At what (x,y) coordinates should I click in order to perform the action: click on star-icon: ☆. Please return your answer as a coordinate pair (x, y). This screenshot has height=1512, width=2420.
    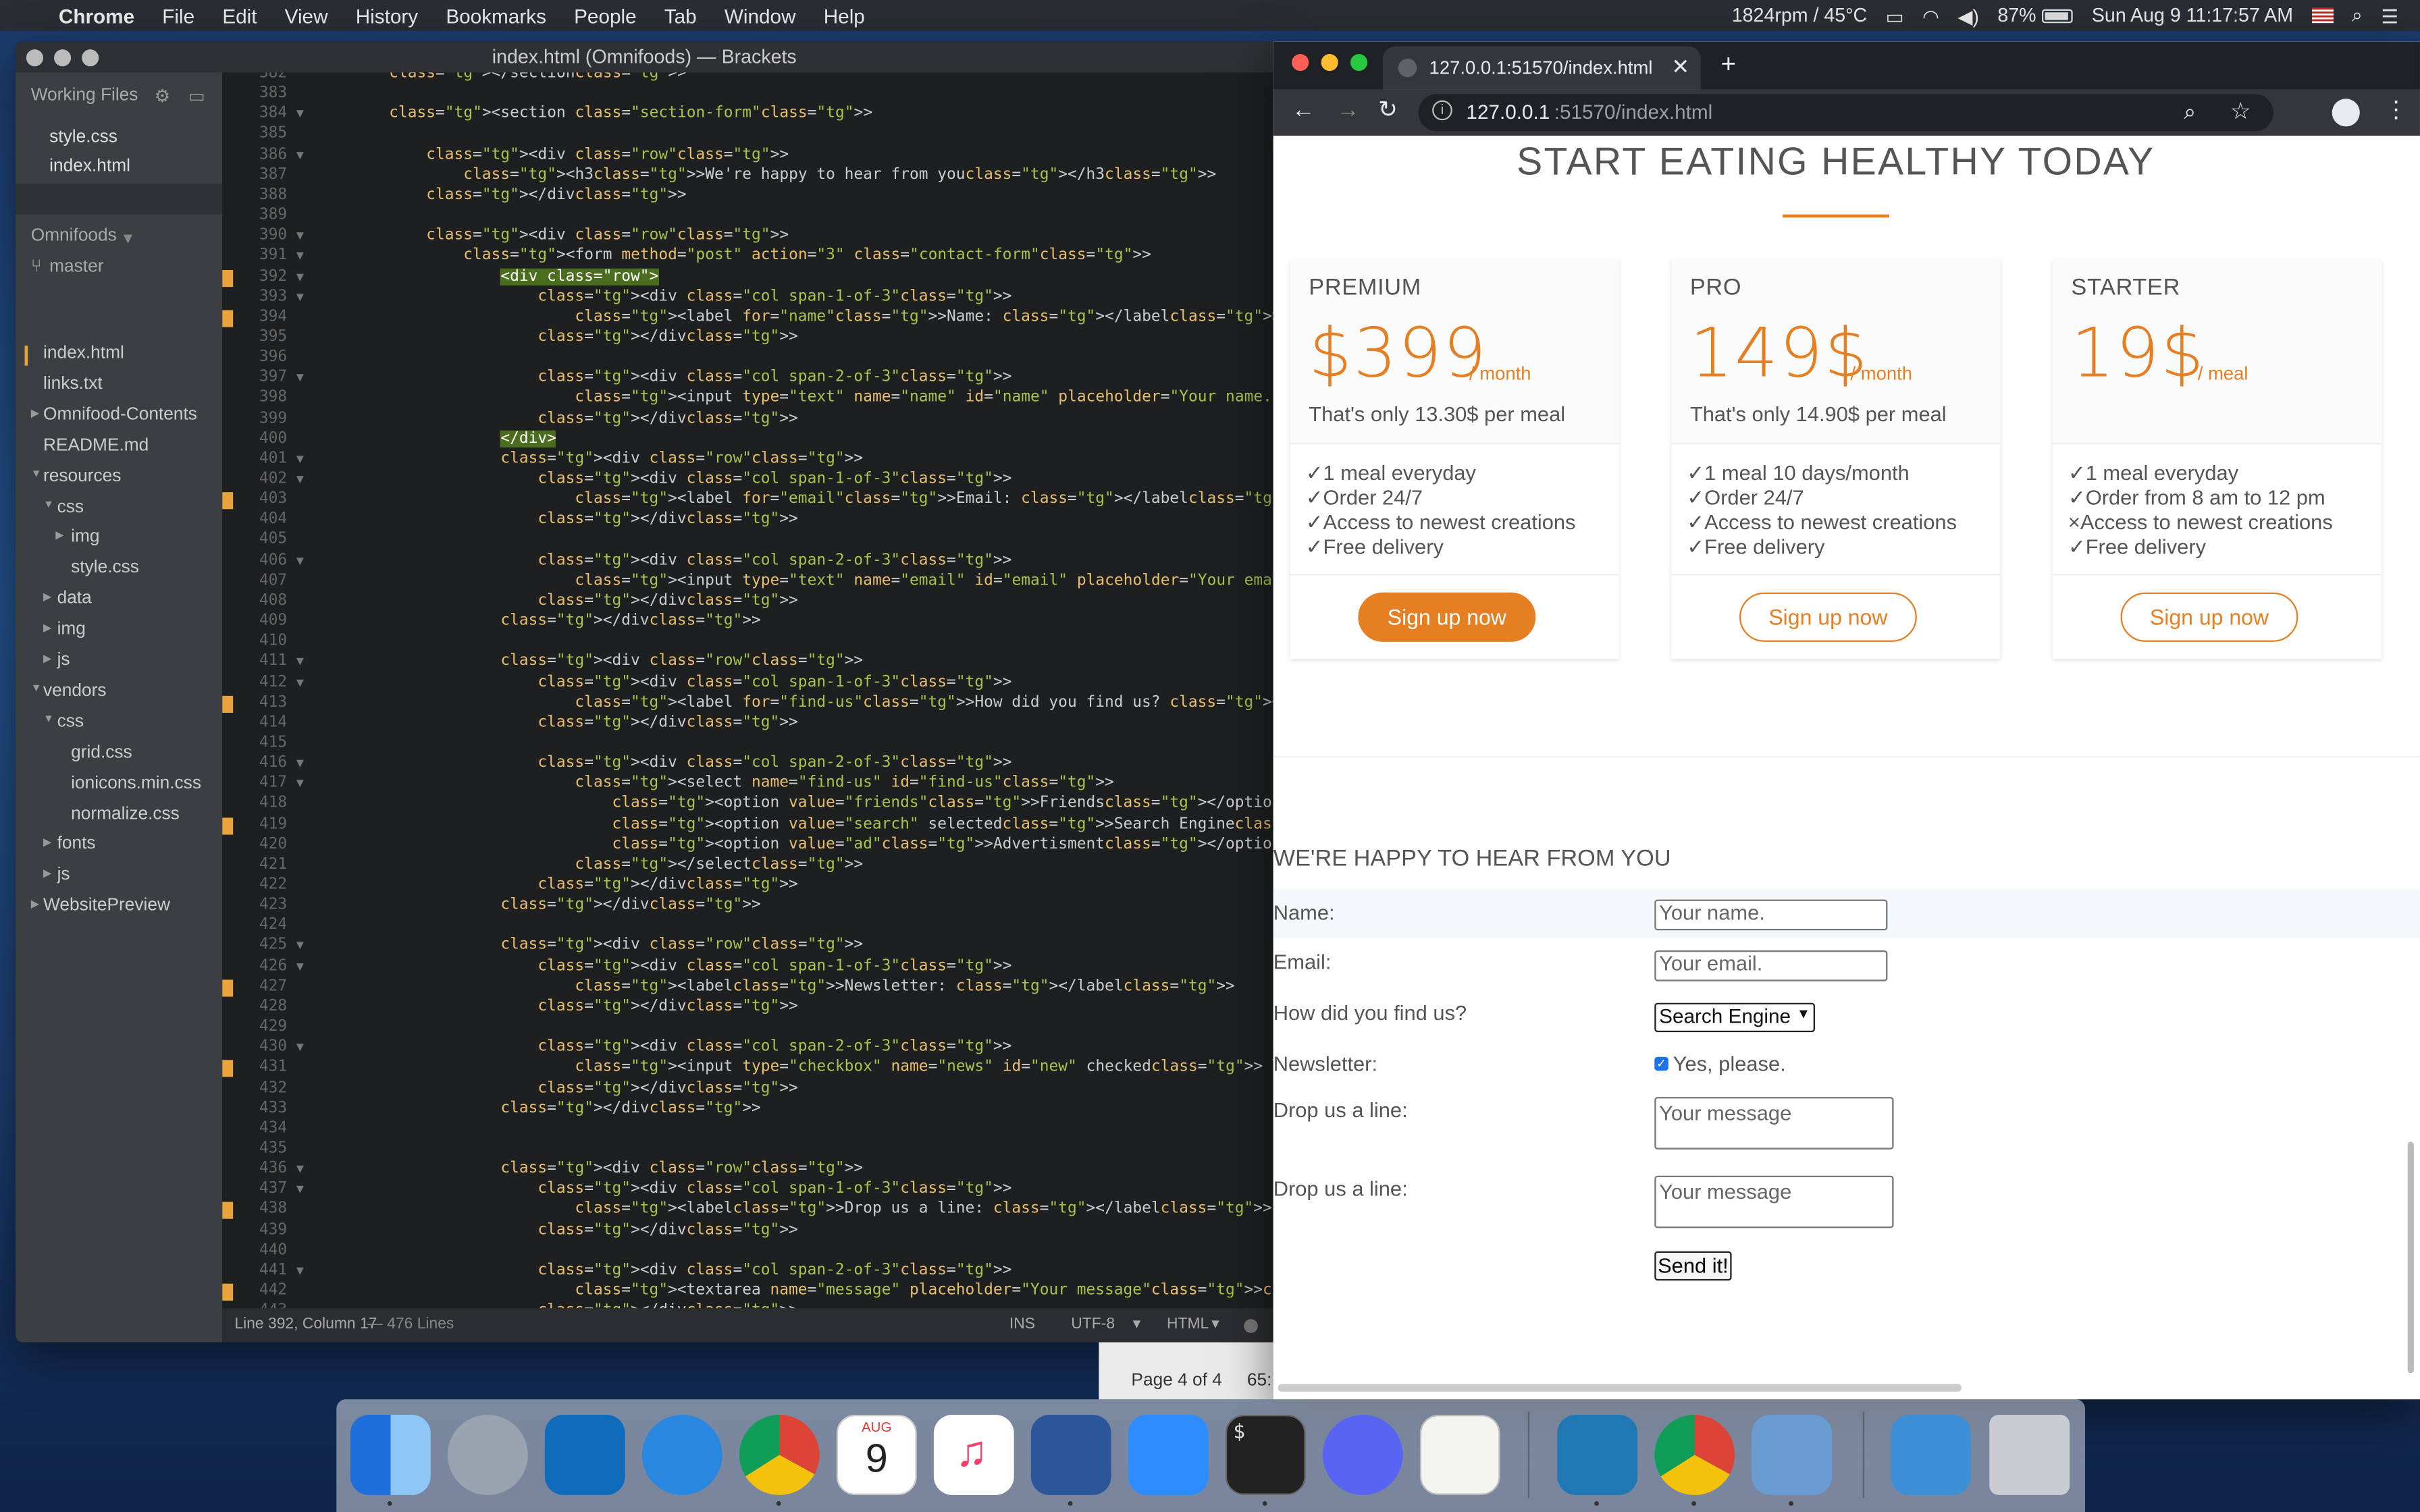
    Looking at the image, I should click on (2240, 111).